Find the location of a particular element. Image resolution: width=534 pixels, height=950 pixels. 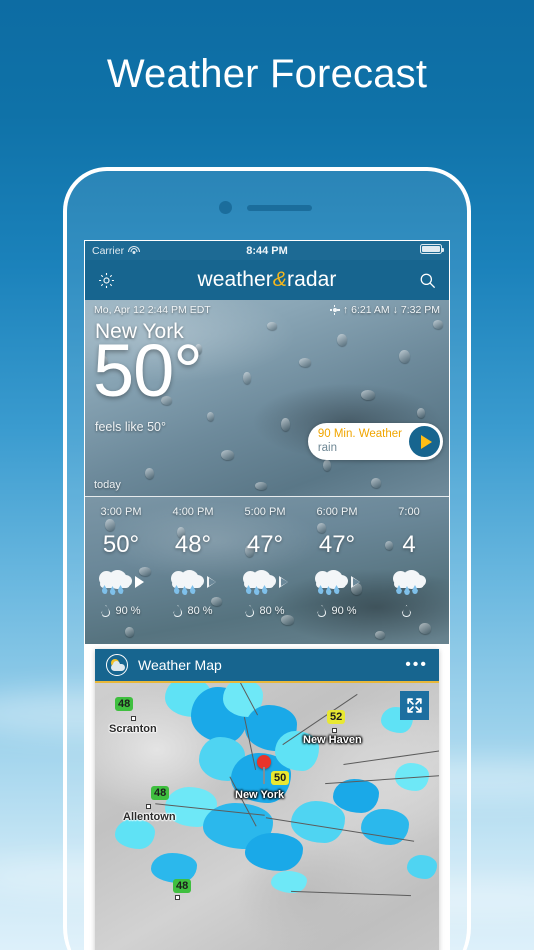

hour-label: 3:00 PM is located at coordinates (121, 512).